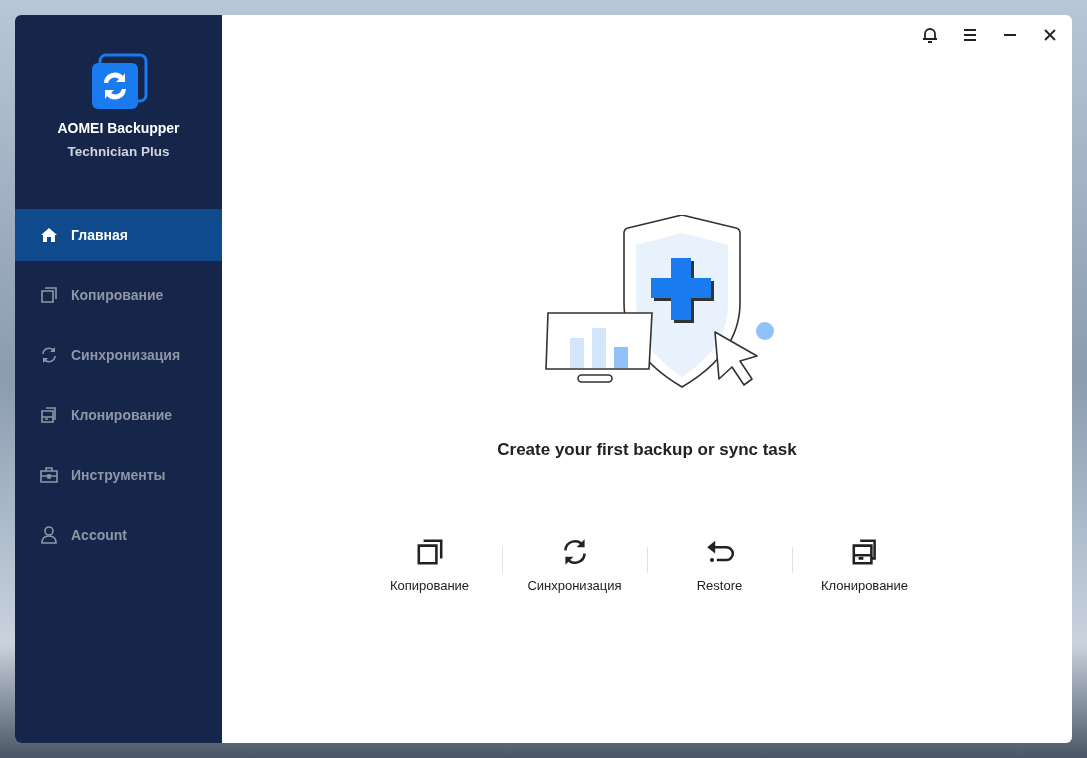 The height and width of the screenshot is (758, 1087). What do you see at coordinates (574, 564) in the screenshot?
I see `action-button: Синхронизация` at bounding box center [574, 564].